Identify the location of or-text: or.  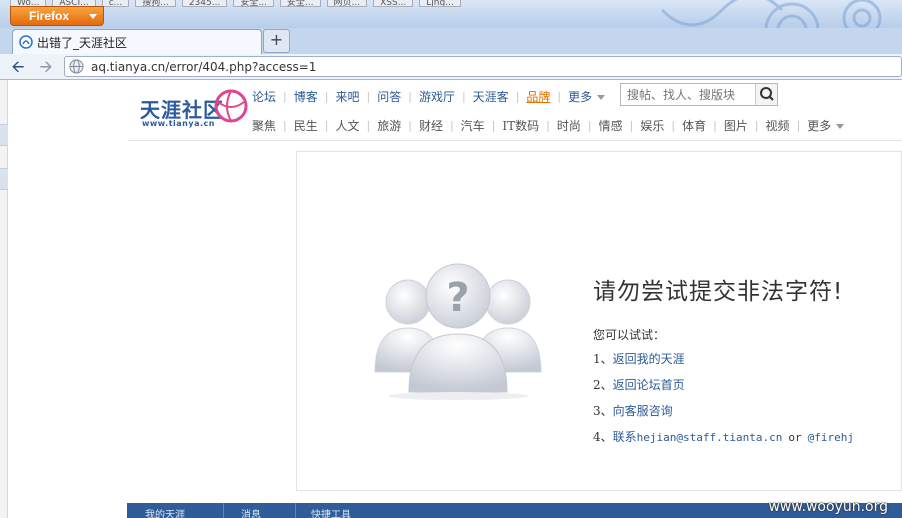
(795, 437).